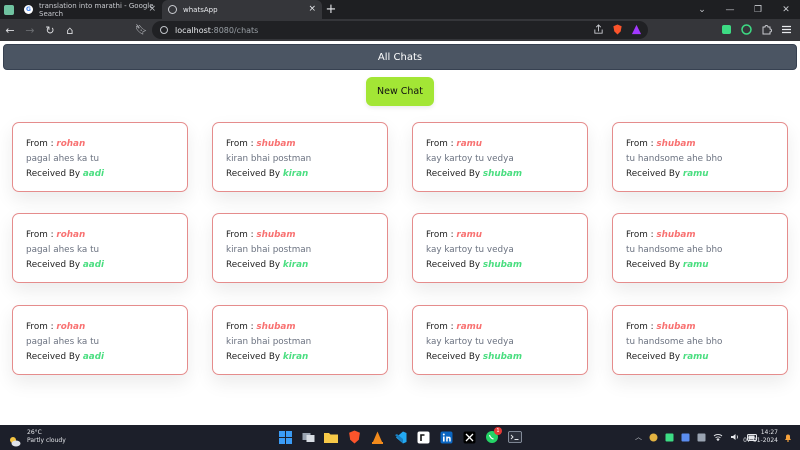 This screenshot has height=450, width=800. What do you see at coordinates (769, 432) in the screenshot?
I see `clock-time: 14:27` at bounding box center [769, 432].